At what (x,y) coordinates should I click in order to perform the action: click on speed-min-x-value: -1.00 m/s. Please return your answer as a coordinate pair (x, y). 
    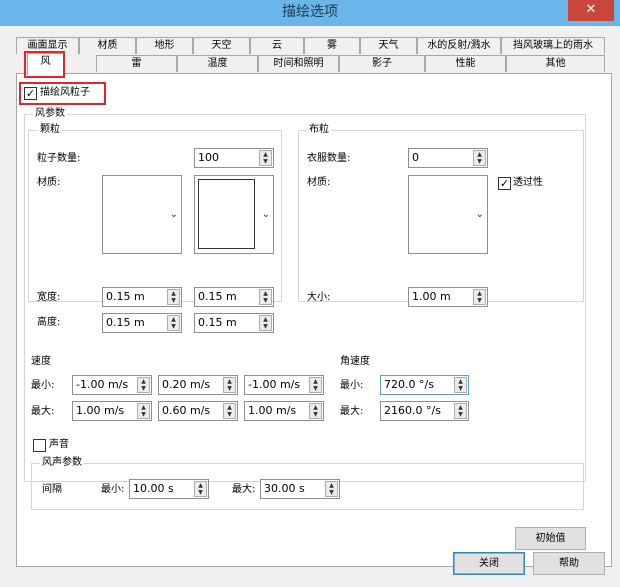
    Looking at the image, I should click on (102, 384).